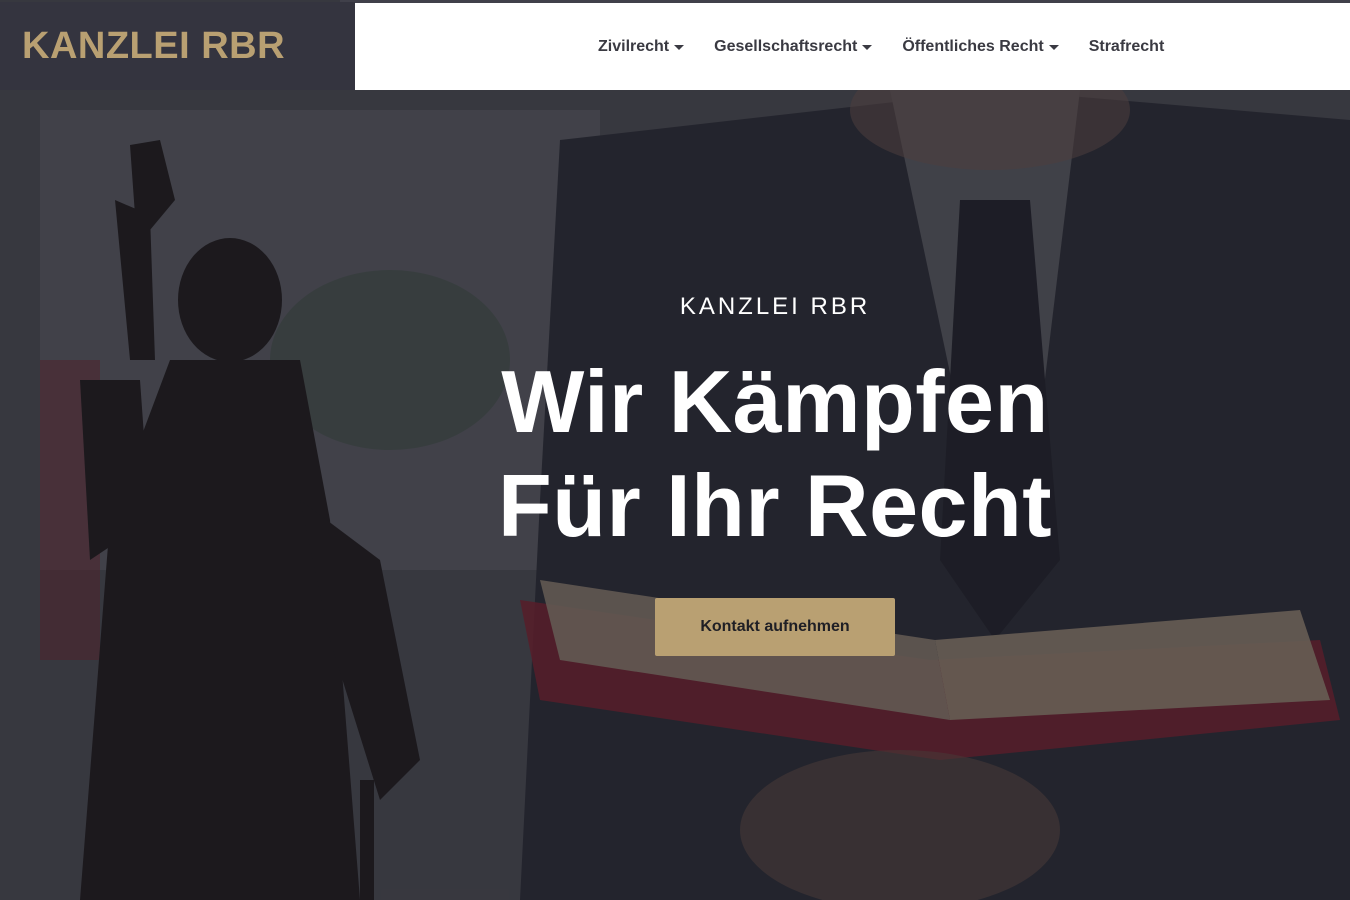 The height and width of the screenshot is (900, 1350). Describe the element at coordinates (775, 306) in the screenshot. I see `hero-eyebrow: KANZLEI RBR` at that location.